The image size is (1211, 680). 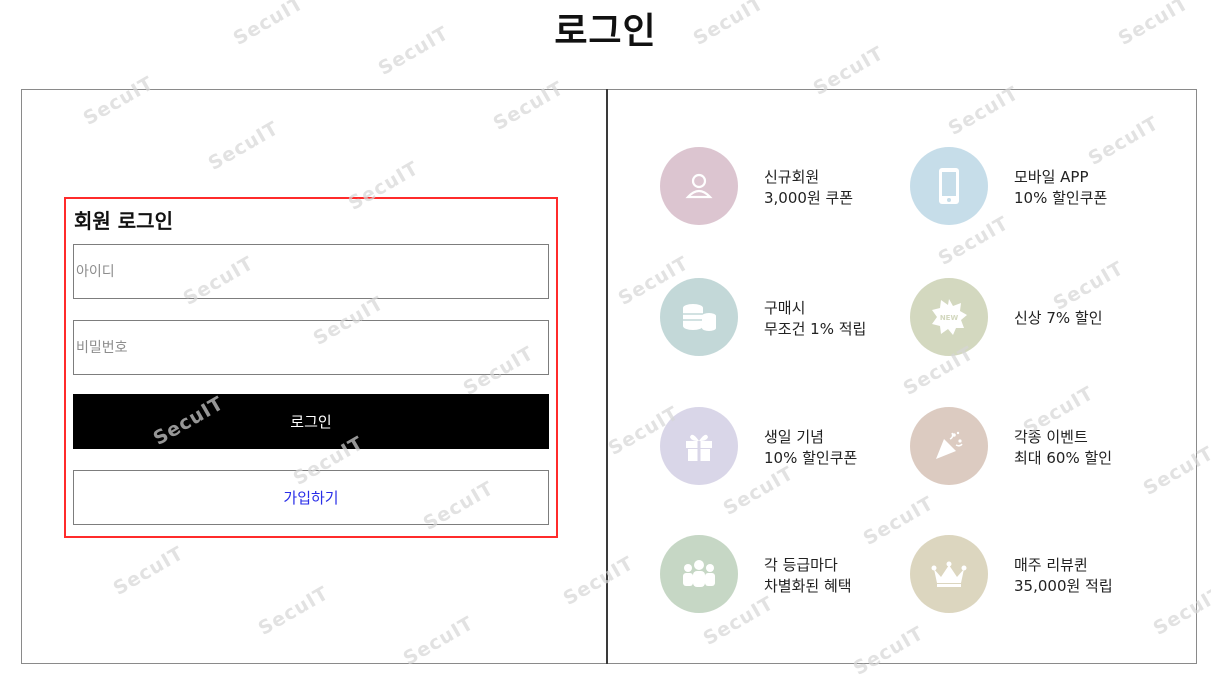 I want to click on panel-divider, so click(x=607, y=376).